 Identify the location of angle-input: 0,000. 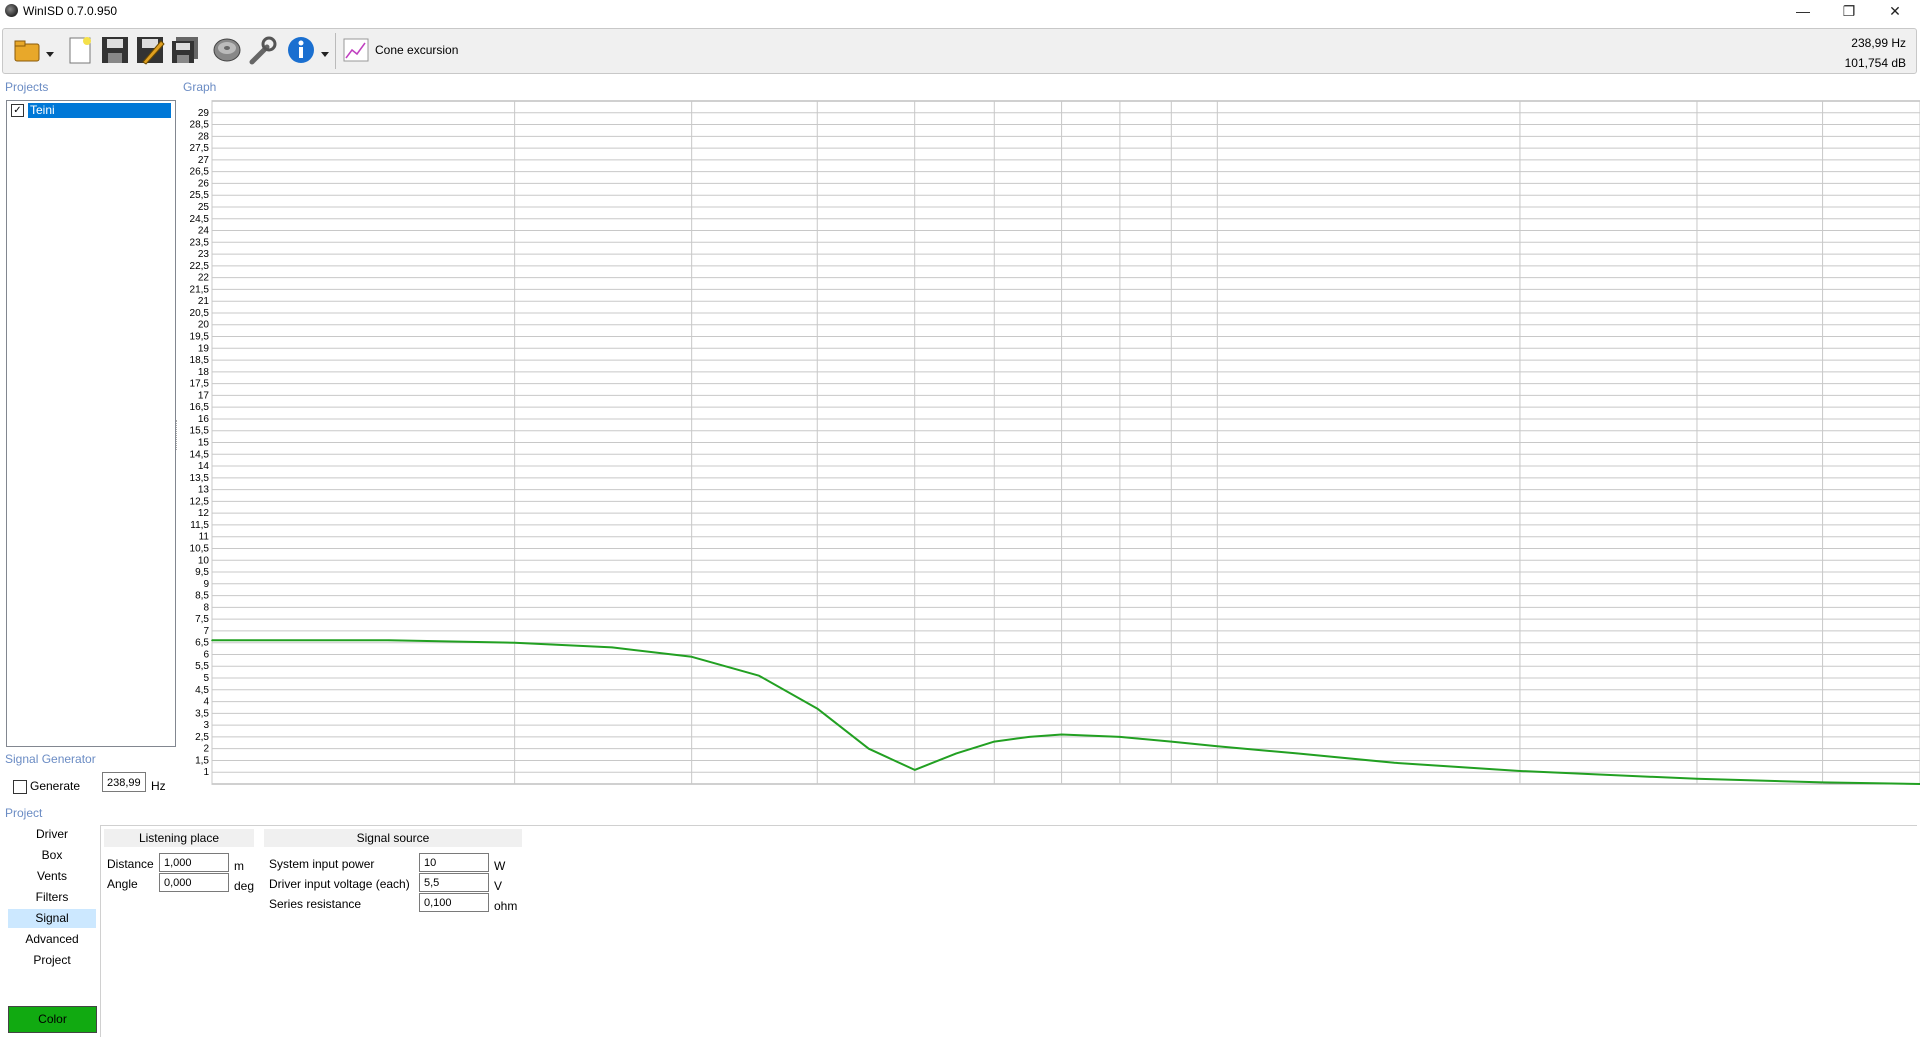
(194, 882).